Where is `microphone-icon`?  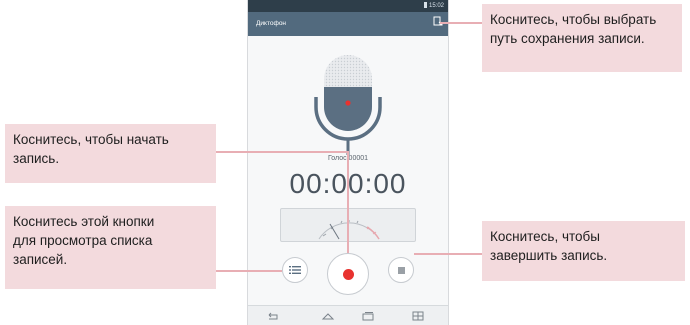 microphone-icon is located at coordinates (348, 105).